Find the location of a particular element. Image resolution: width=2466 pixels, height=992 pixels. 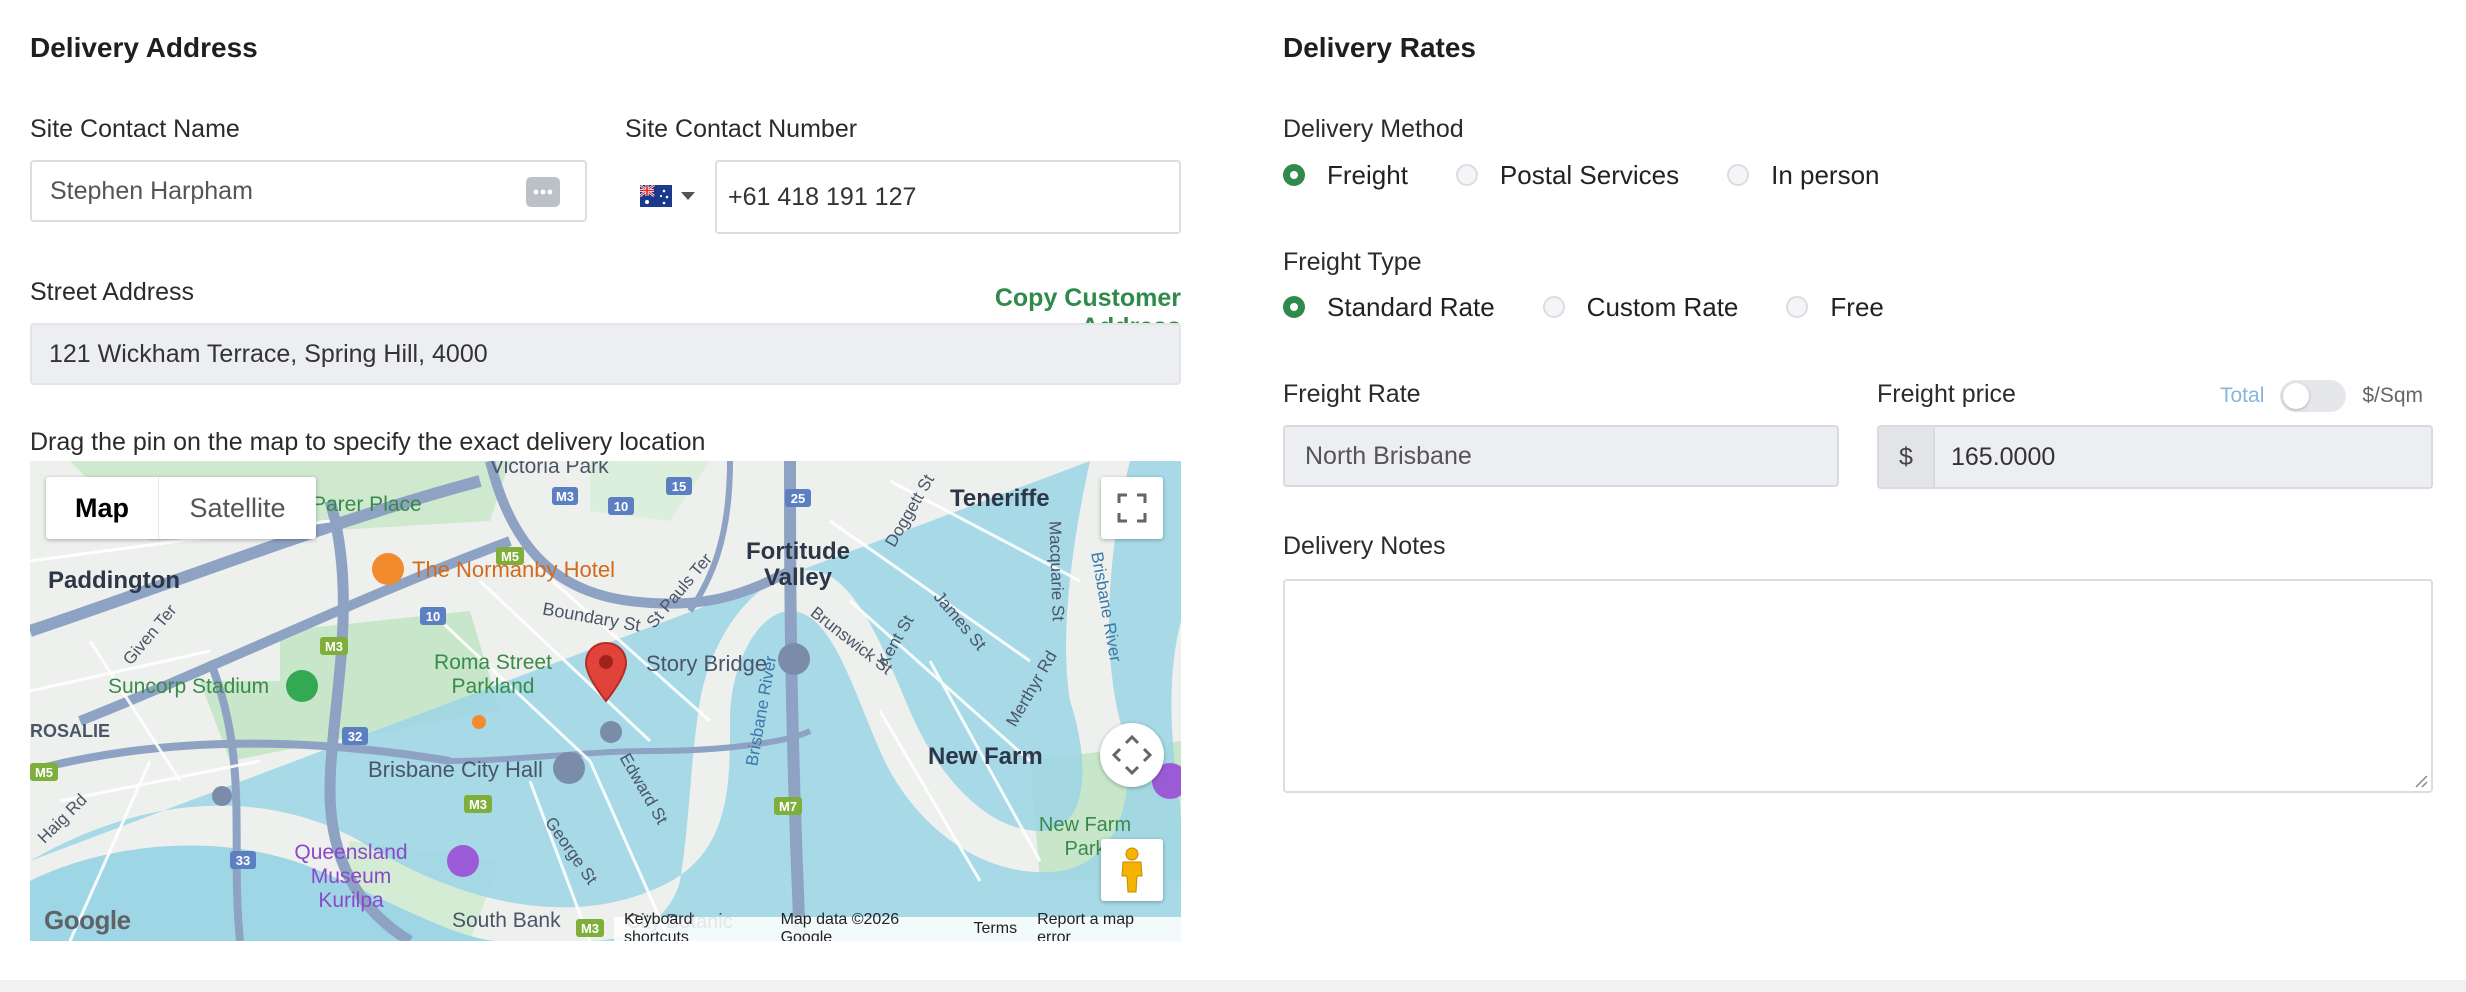

delivery-method-postal-radio is located at coordinates (1466, 175).